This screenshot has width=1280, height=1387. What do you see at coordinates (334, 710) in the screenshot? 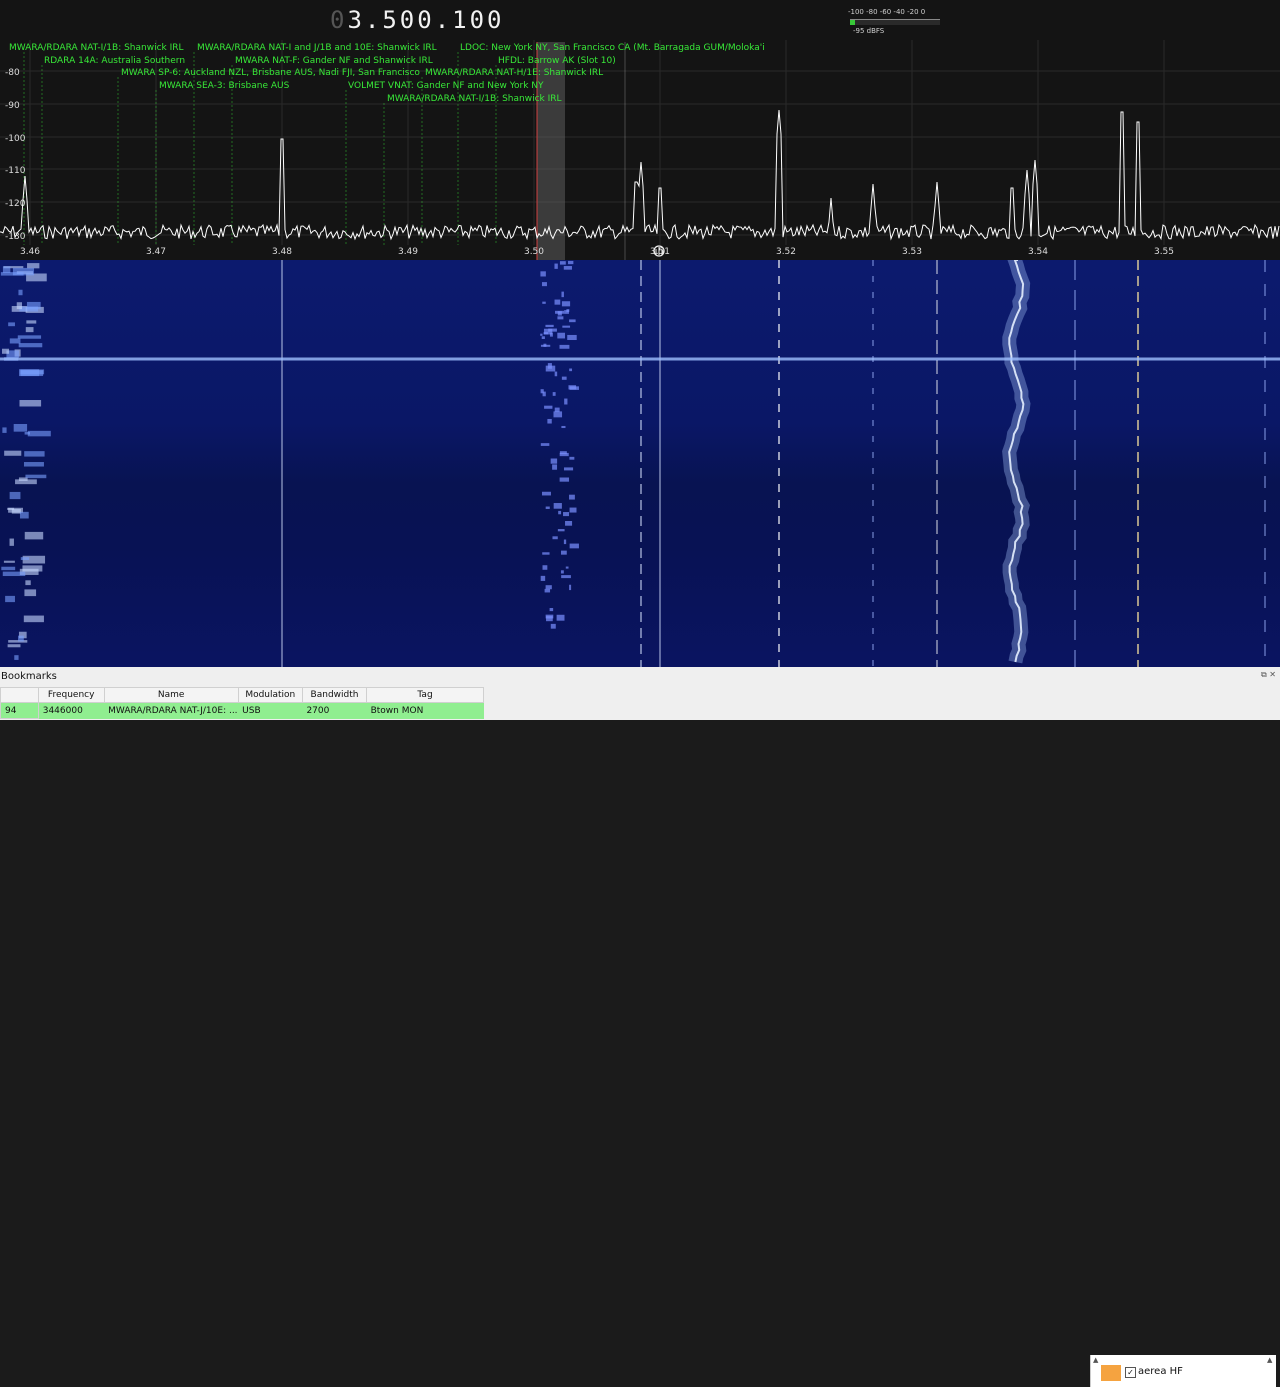
I see `cell-bandwidth: 2700` at bounding box center [334, 710].